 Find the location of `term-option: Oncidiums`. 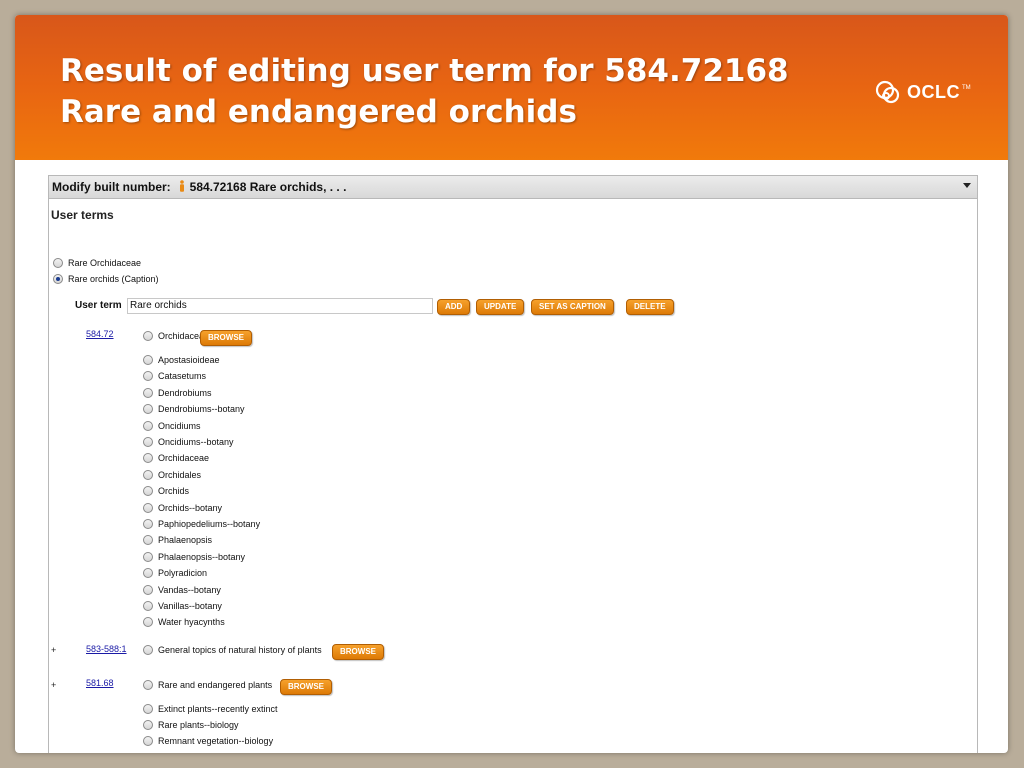

term-option: Oncidiums is located at coordinates (172, 425).